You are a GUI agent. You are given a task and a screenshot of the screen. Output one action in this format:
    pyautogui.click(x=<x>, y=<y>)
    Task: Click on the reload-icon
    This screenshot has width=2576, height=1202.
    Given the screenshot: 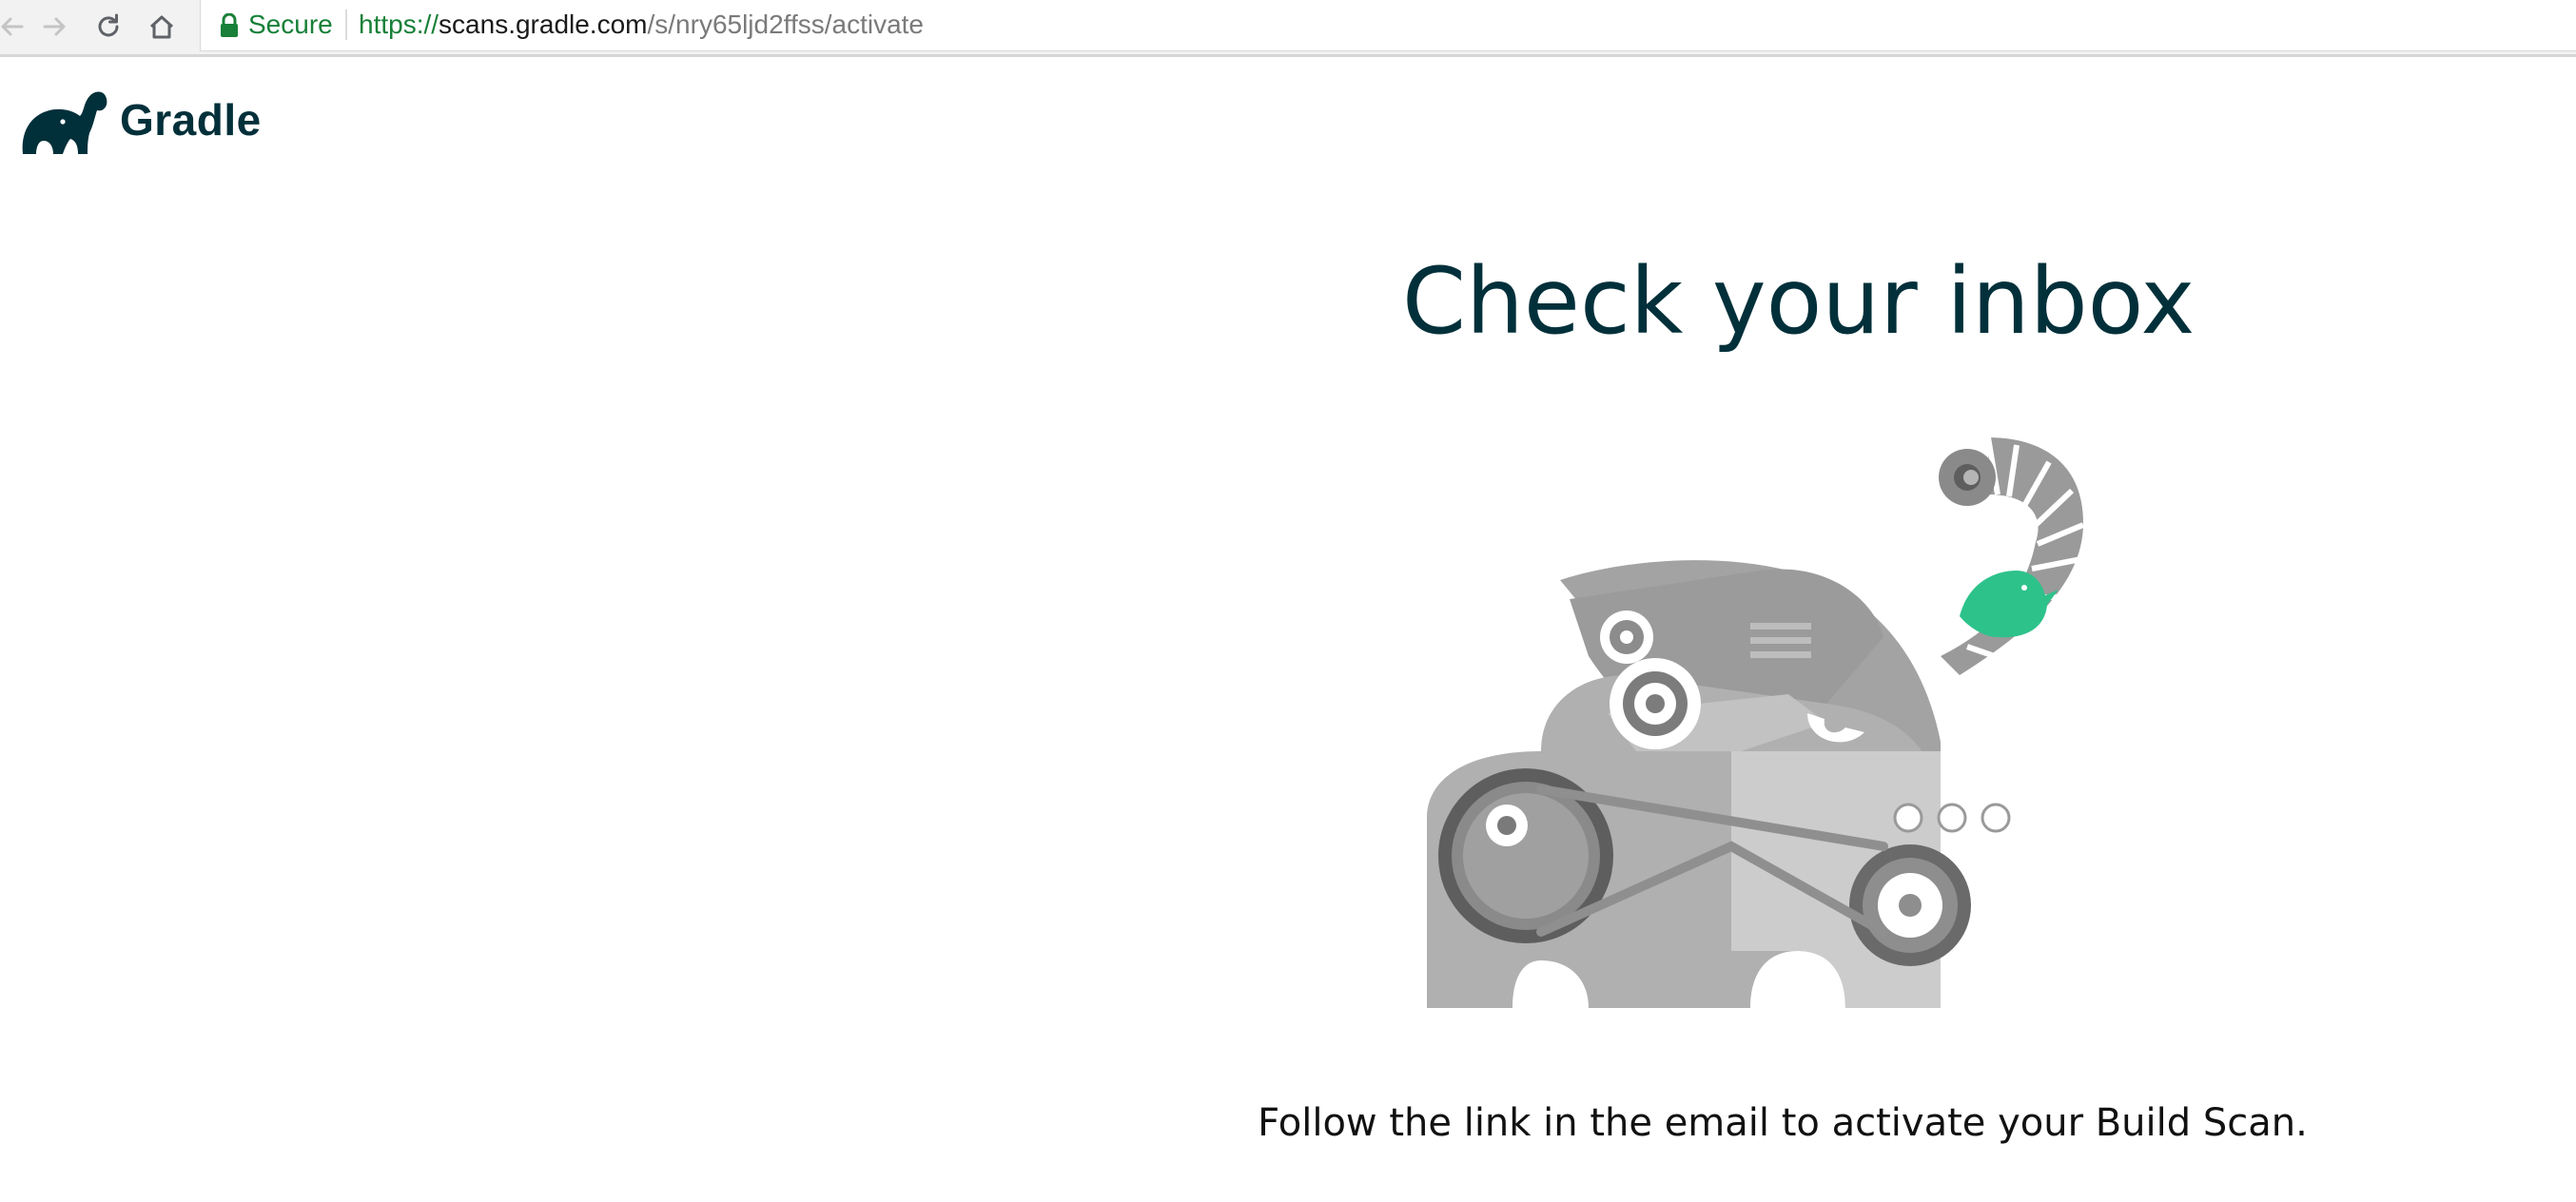 What is the action you would take?
    pyautogui.click(x=109, y=25)
    